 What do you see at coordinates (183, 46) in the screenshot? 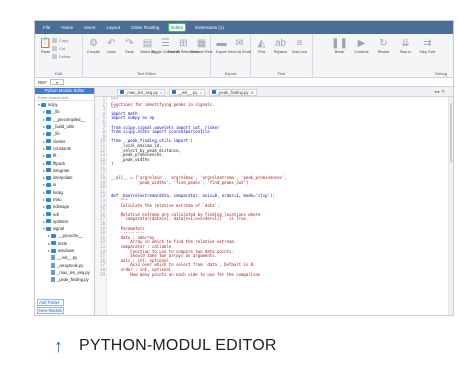
I see `find-all-references-button: ⊞ Find All References` at bounding box center [183, 46].